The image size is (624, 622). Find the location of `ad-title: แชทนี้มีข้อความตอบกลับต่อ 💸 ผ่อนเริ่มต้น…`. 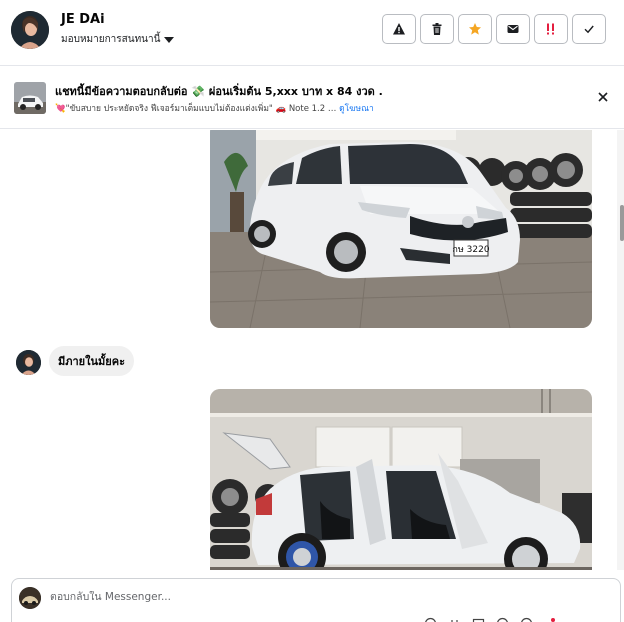

ad-title: แชทนี้มีข้อความตอบกลับต่อ 💸 ผ่อนเริ่มต้น… is located at coordinates (219, 91).